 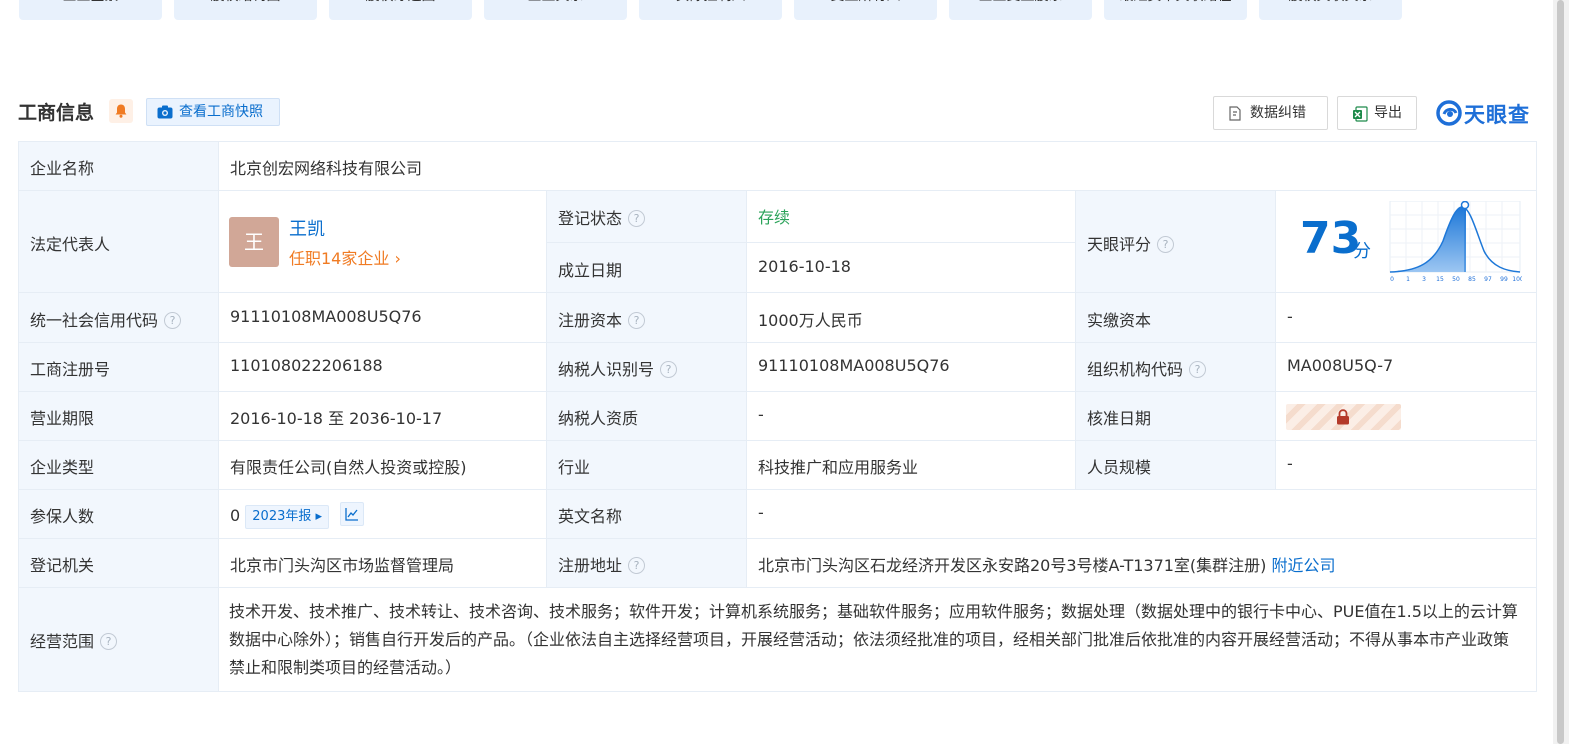 What do you see at coordinates (121, 111) in the screenshot?
I see `follow-bell-button` at bounding box center [121, 111].